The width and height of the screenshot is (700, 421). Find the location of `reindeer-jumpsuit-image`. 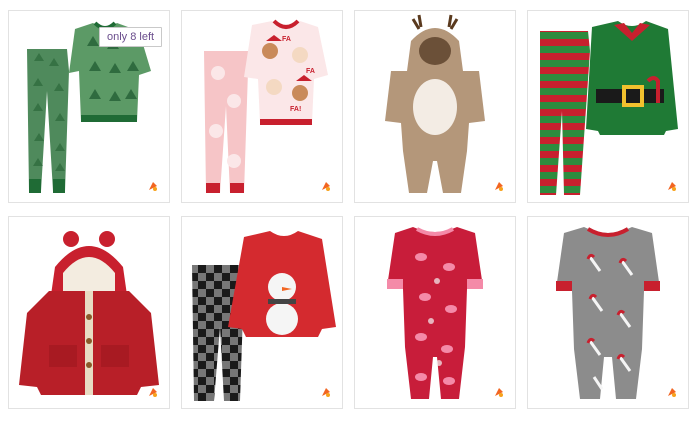

reindeer-jumpsuit-image is located at coordinates (435, 103).